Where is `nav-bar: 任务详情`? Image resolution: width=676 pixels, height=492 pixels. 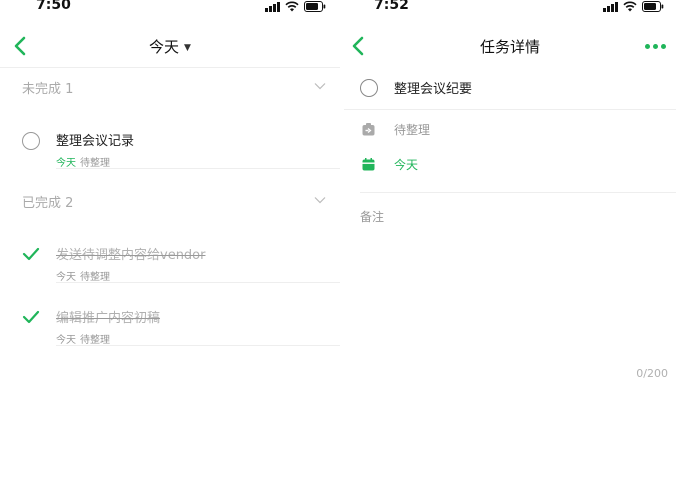
nav-bar: 任务详情 is located at coordinates (510, 46).